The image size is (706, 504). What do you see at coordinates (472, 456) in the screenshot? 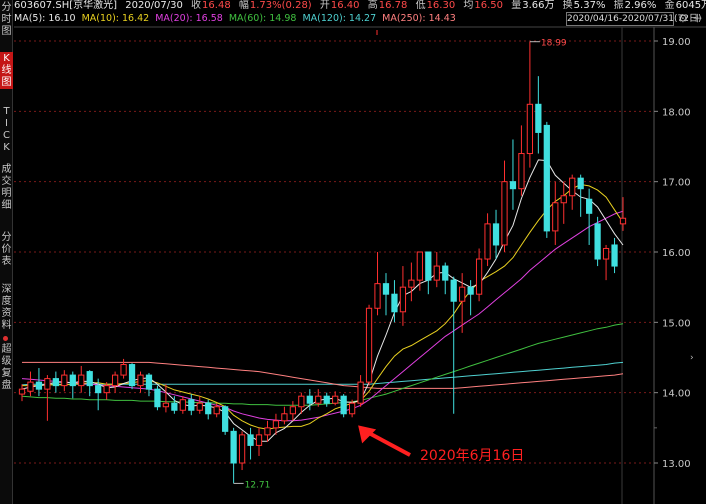
I see `annotation-arrow-label: 2020年6月16日` at bounding box center [472, 456].